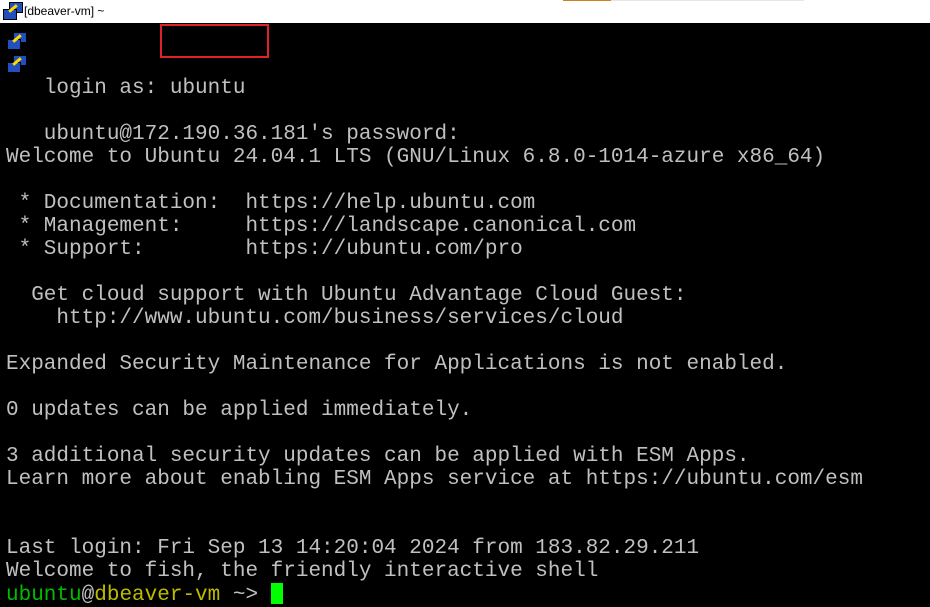 Image resolution: width=930 pixels, height=607 pixels. Describe the element at coordinates (239, 410) in the screenshot. I see `terminal-line: 0 updates can be applied immediately.` at that location.